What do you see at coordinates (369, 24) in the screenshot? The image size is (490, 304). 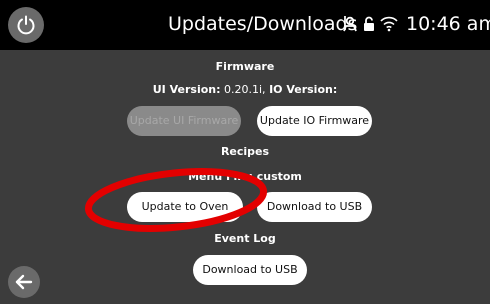 I see `lock-icon` at bounding box center [369, 24].